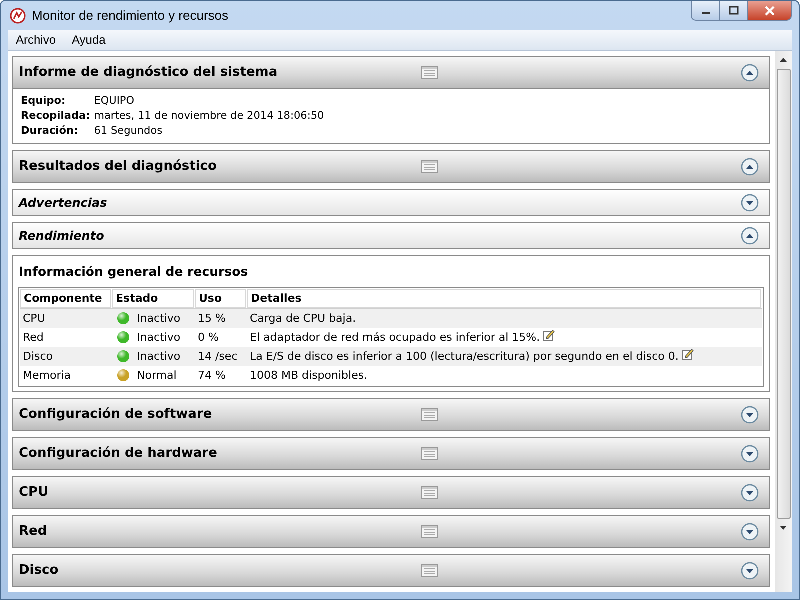  Describe the element at coordinates (47, 375) in the screenshot. I see `table-cell-text: Memoria` at that location.